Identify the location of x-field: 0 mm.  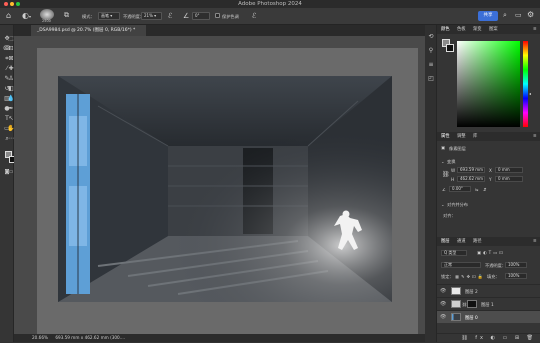
(509, 170).